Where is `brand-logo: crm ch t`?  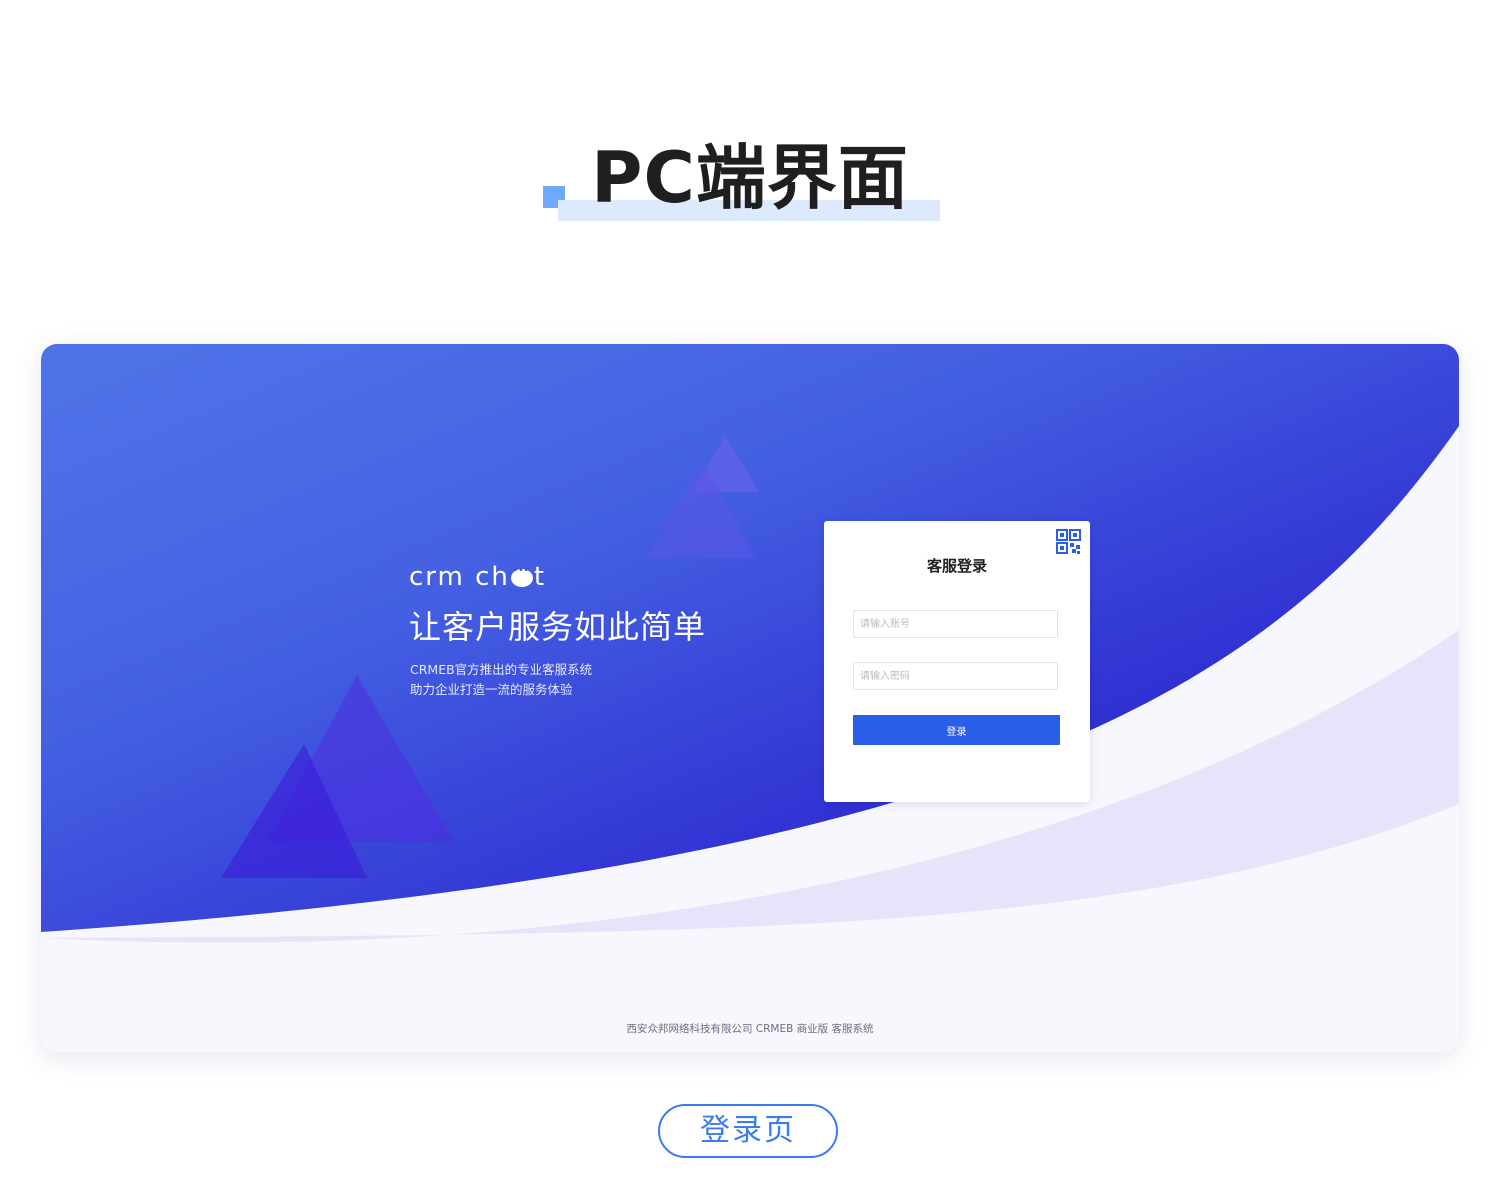
brand-logo: crm ch t is located at coordinates (477, 577).